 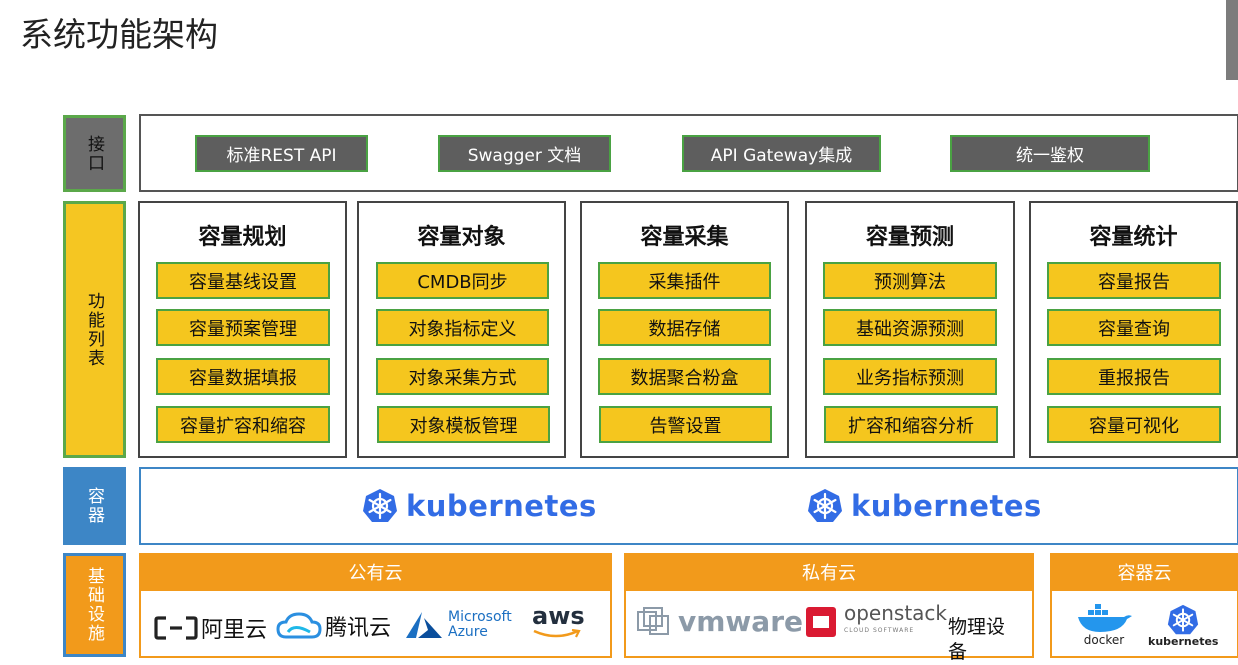 I want to click on row-label-infra: 基础设施, so click(x=94, y=605).